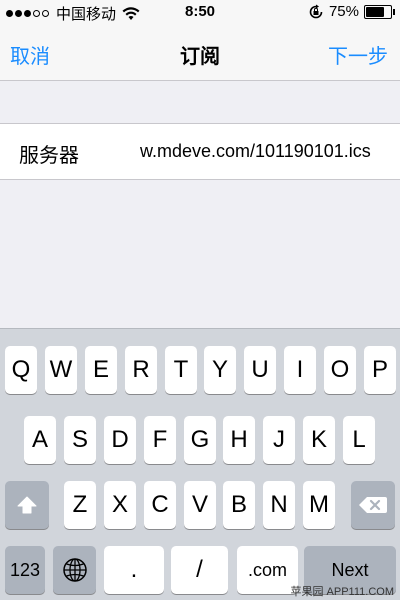 The width and height of the screenshot is (400, 600). I want to click on key-k: K, so click(319, 440).